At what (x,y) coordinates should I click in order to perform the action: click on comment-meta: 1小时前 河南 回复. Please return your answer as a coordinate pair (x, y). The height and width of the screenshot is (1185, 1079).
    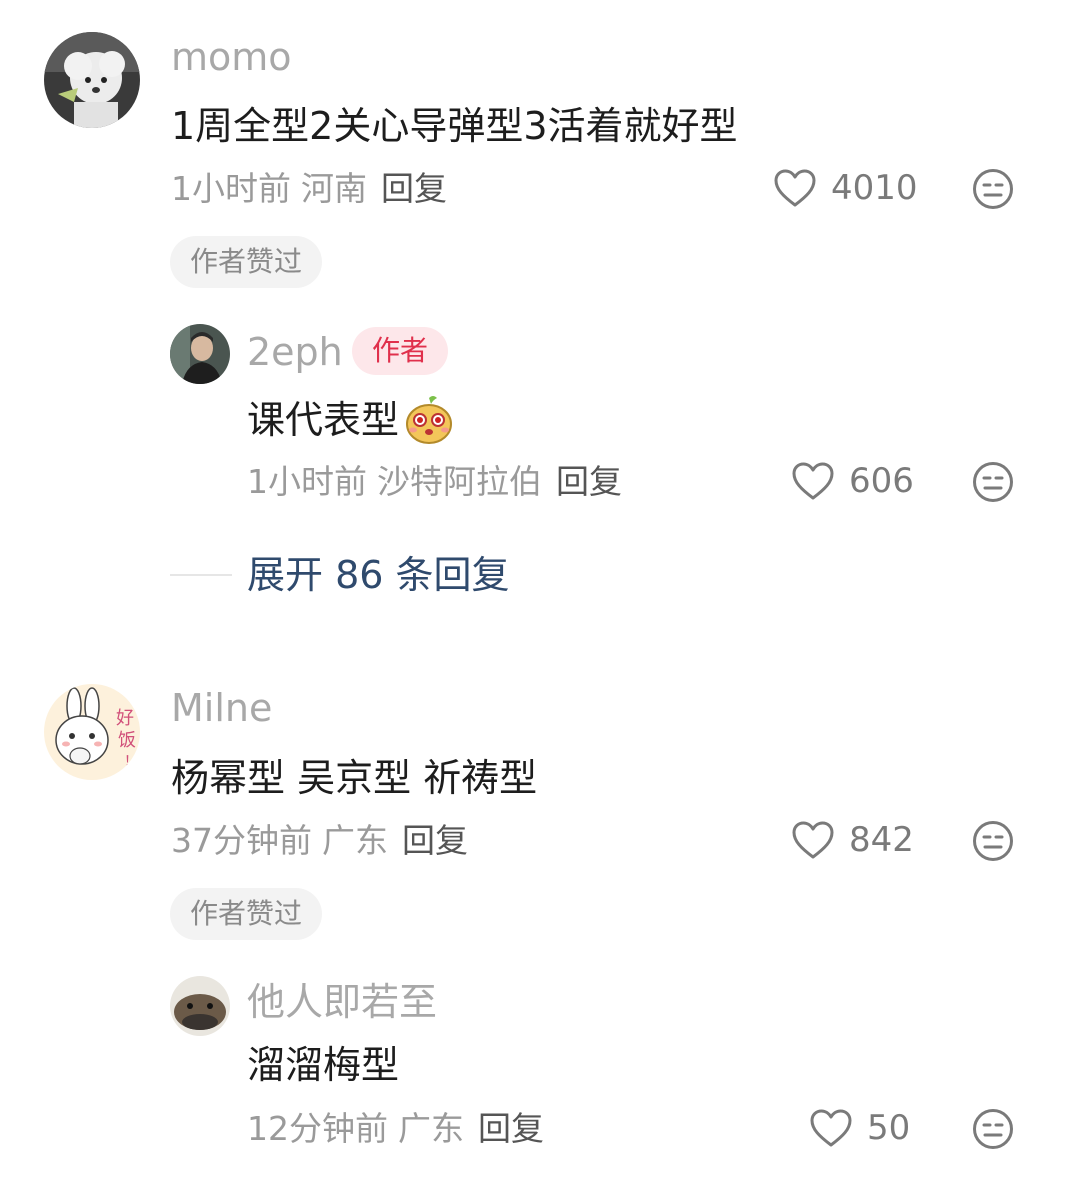
    Looking at the image, I should click on (309, 188).